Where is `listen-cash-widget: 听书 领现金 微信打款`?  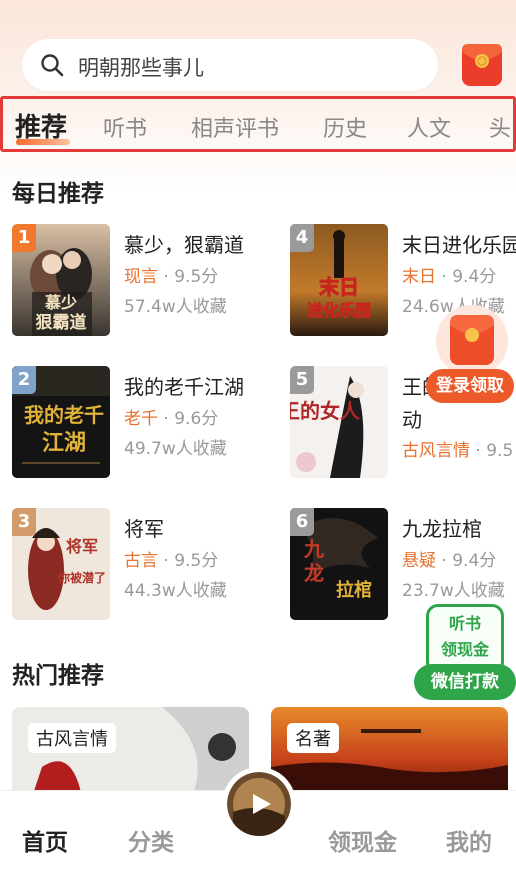
listen-cash-widget: 听书 领现金 微信打款 is located at coordinates (465, 652).